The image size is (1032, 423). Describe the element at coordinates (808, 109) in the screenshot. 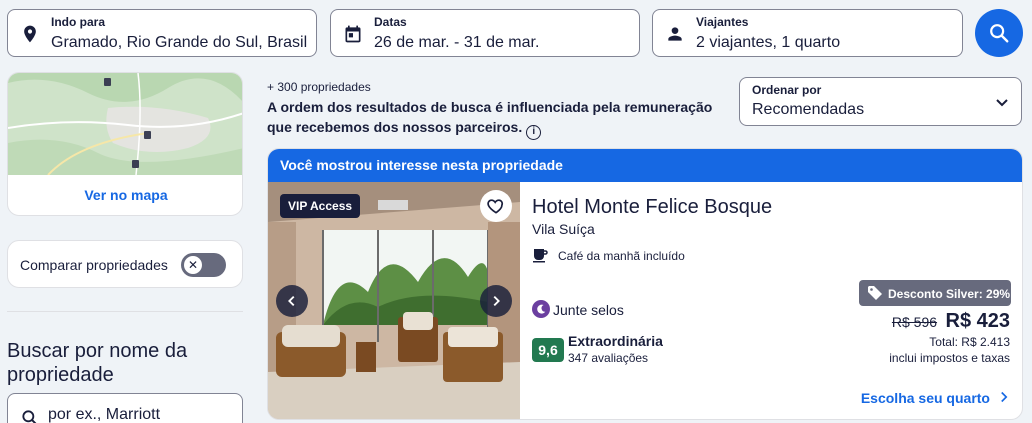

I see `sort-value: Recomendadas` at that location.